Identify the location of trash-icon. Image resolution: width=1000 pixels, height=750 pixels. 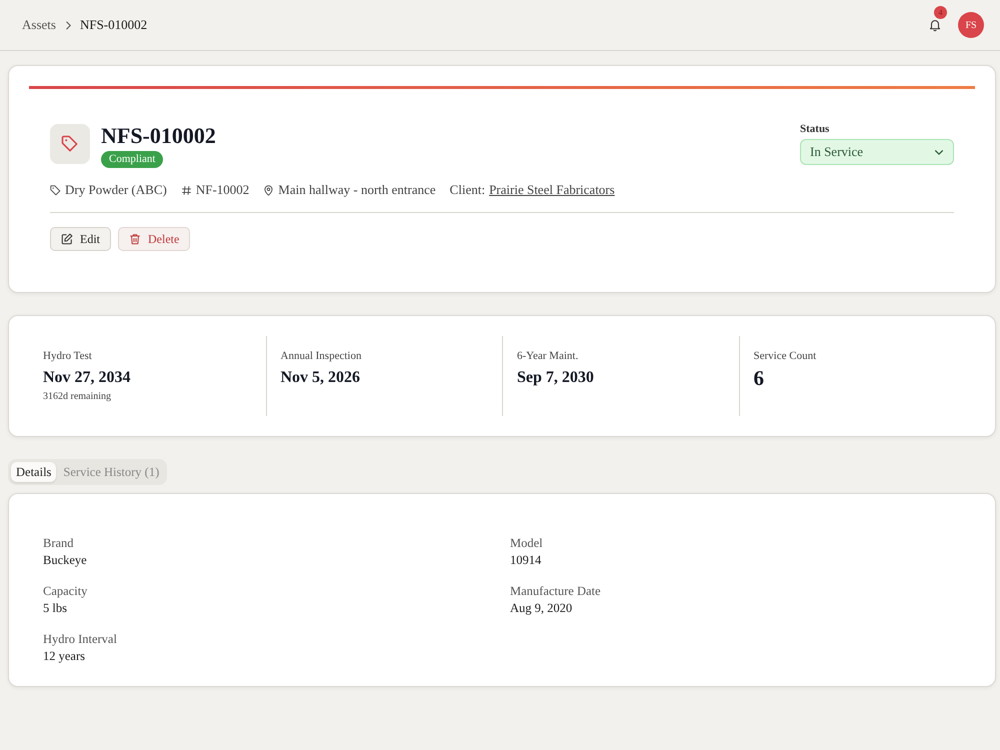
(135, 239).